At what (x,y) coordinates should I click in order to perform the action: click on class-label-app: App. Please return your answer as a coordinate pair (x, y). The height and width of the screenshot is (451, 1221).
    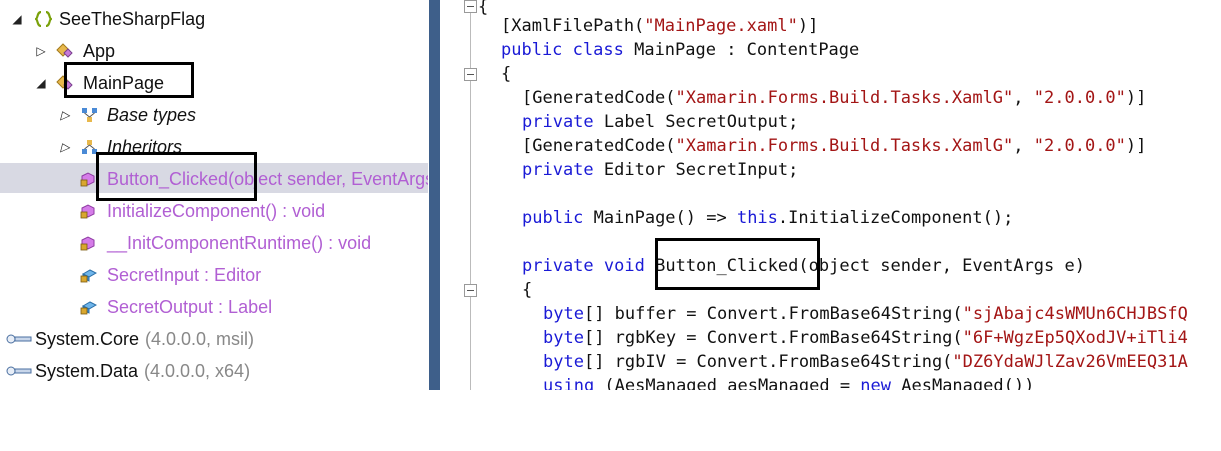
    Looking at the image, I should click on (99, 51).